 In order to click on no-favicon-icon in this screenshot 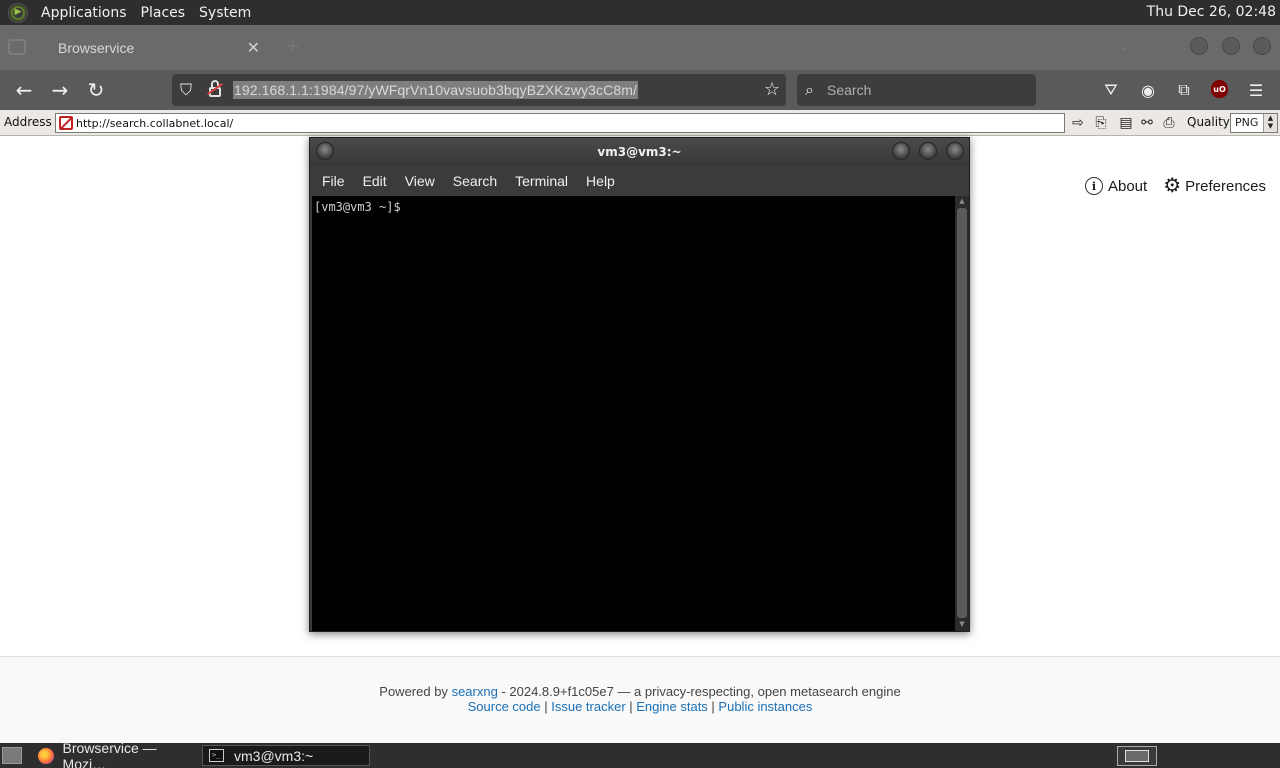, I will do `click(66, 123)`.